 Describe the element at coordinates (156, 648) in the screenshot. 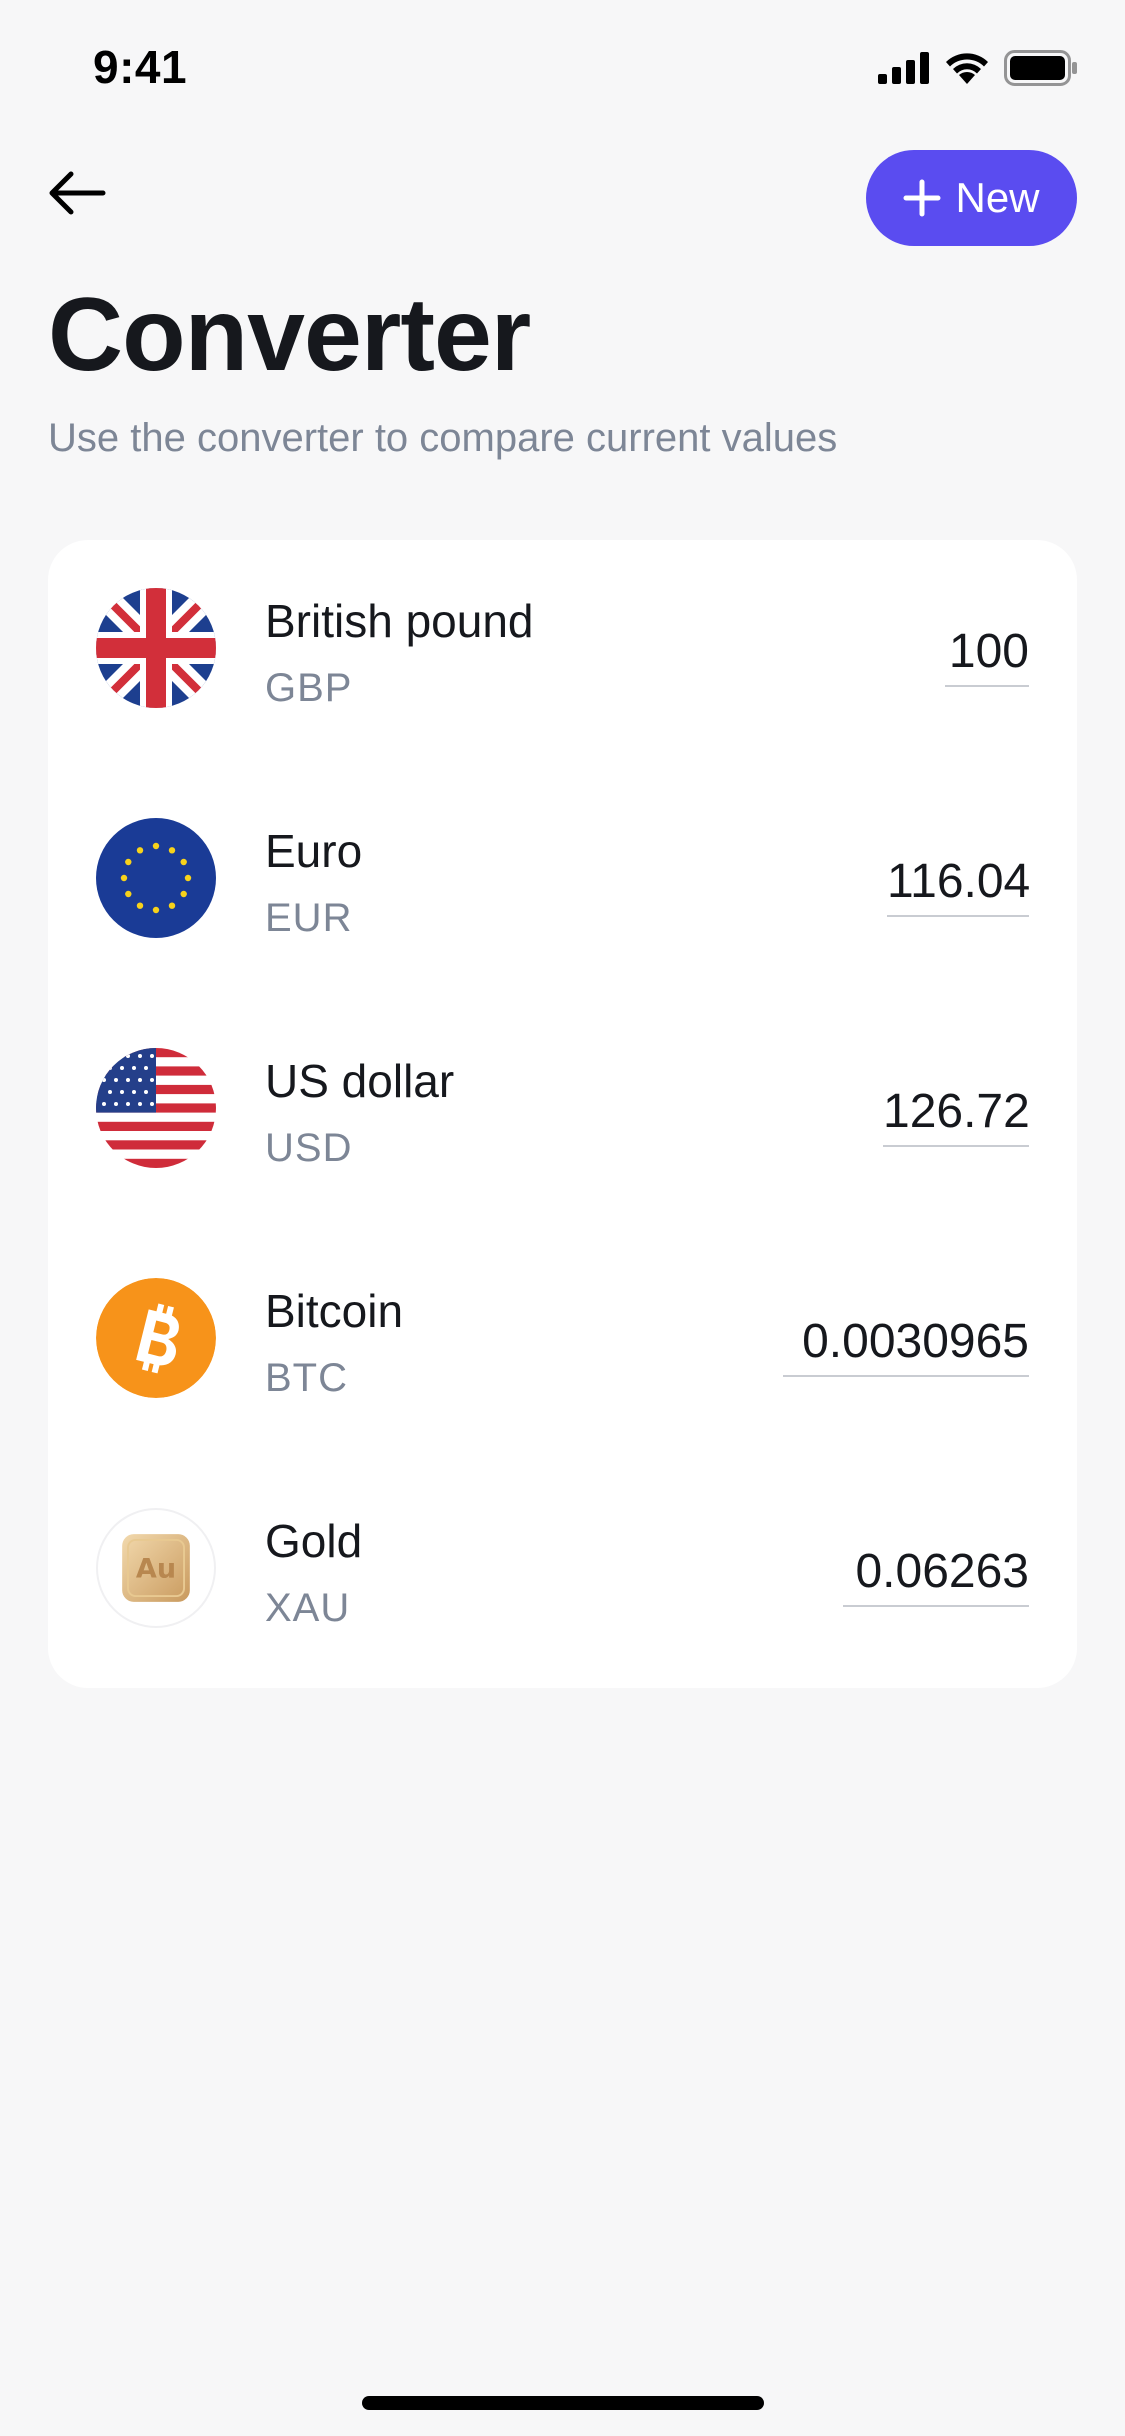

I see `uk-flag-icon` at that location.